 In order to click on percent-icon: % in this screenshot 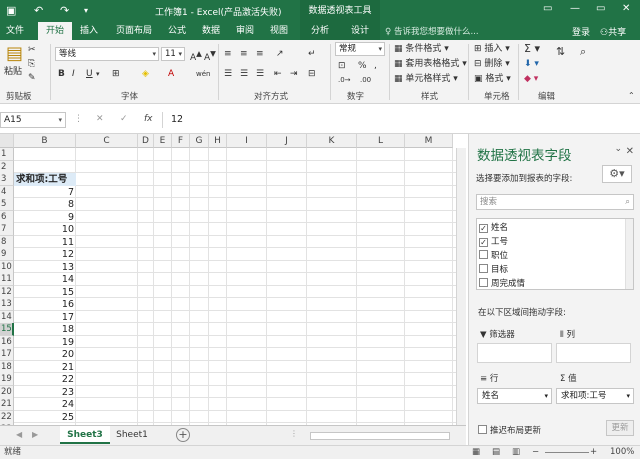, I will do `click(362, 66)`.